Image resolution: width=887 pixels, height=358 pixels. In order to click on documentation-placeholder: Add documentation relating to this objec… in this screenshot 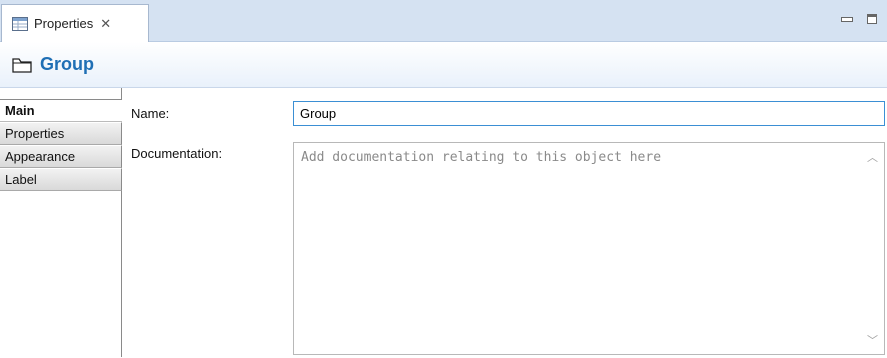, I will do `click(481, 157)`.